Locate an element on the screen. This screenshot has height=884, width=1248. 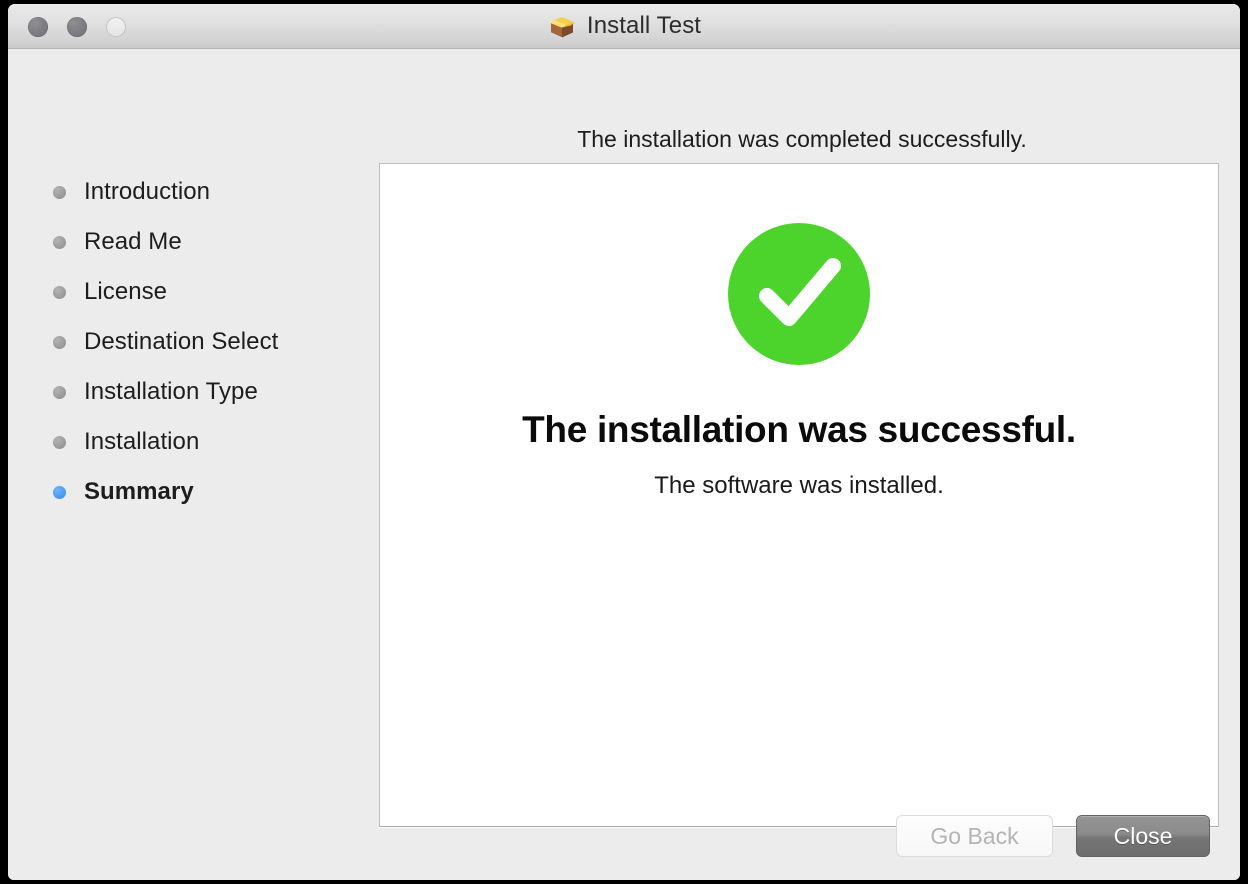
sidebar-item-license: License is located at coordinates (189, 292).